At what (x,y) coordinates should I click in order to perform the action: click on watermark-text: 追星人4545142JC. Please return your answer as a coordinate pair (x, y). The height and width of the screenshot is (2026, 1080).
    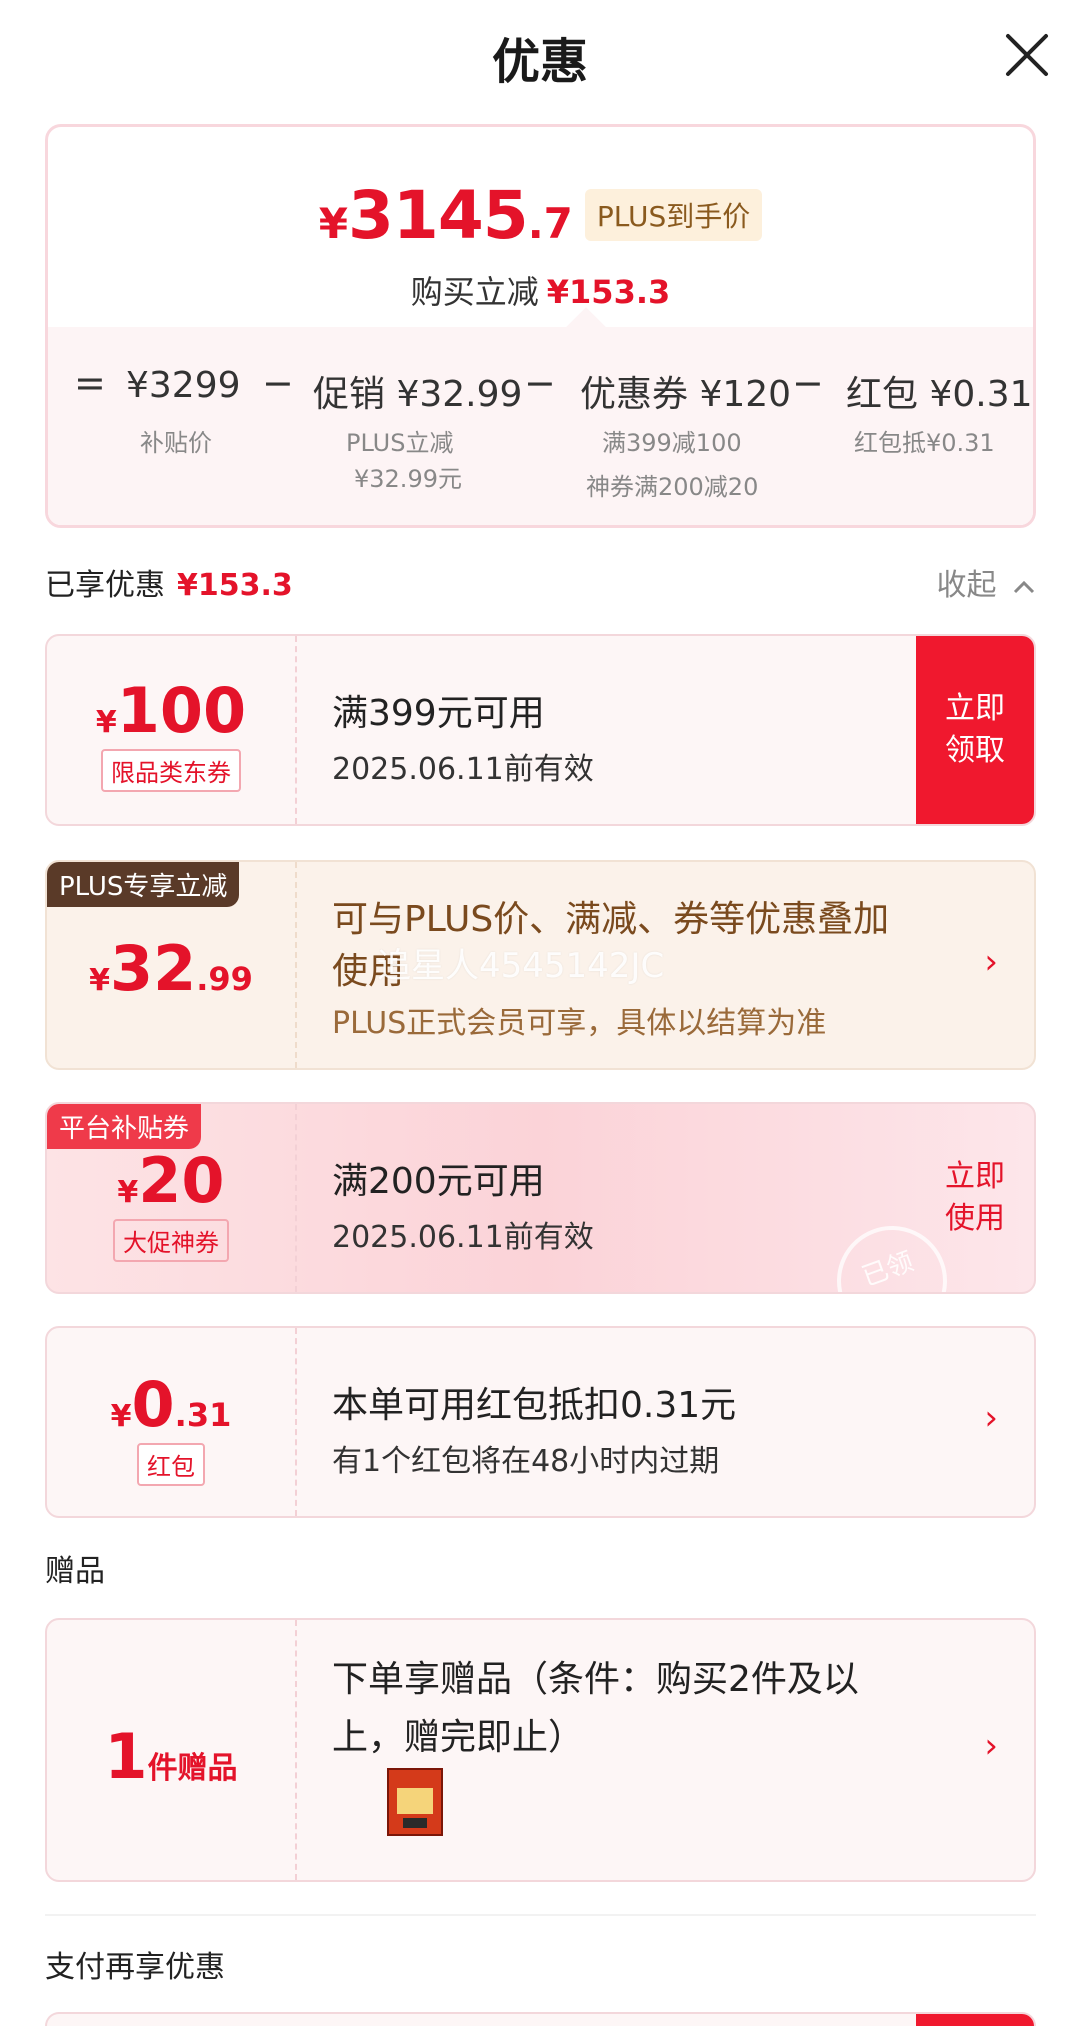
    Looking at the image, I should click on (521, 966).